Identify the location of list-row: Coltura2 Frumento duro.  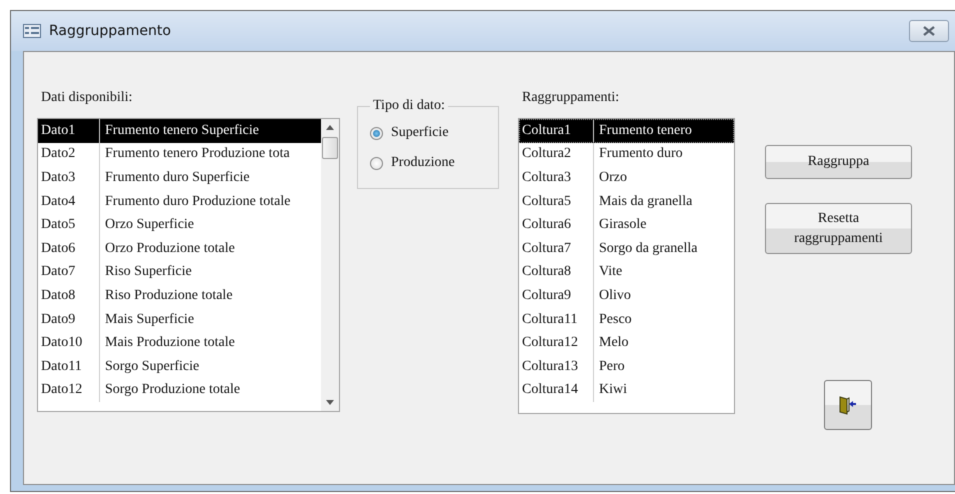
(626, 154).